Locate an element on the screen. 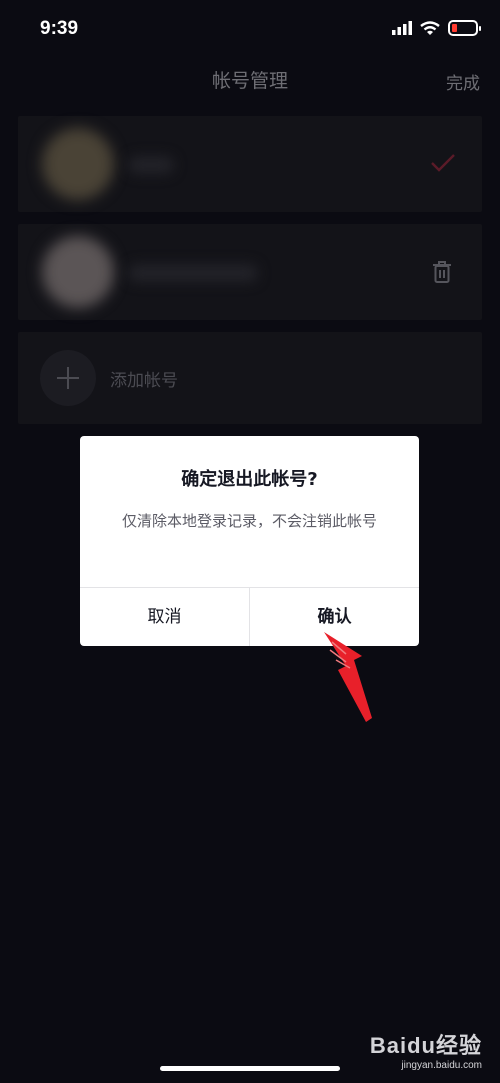 This screenshot has height=1083, width=500. watermark: Baidu经验 jingyan.baidu.com is located at coordinates (426, 1049).